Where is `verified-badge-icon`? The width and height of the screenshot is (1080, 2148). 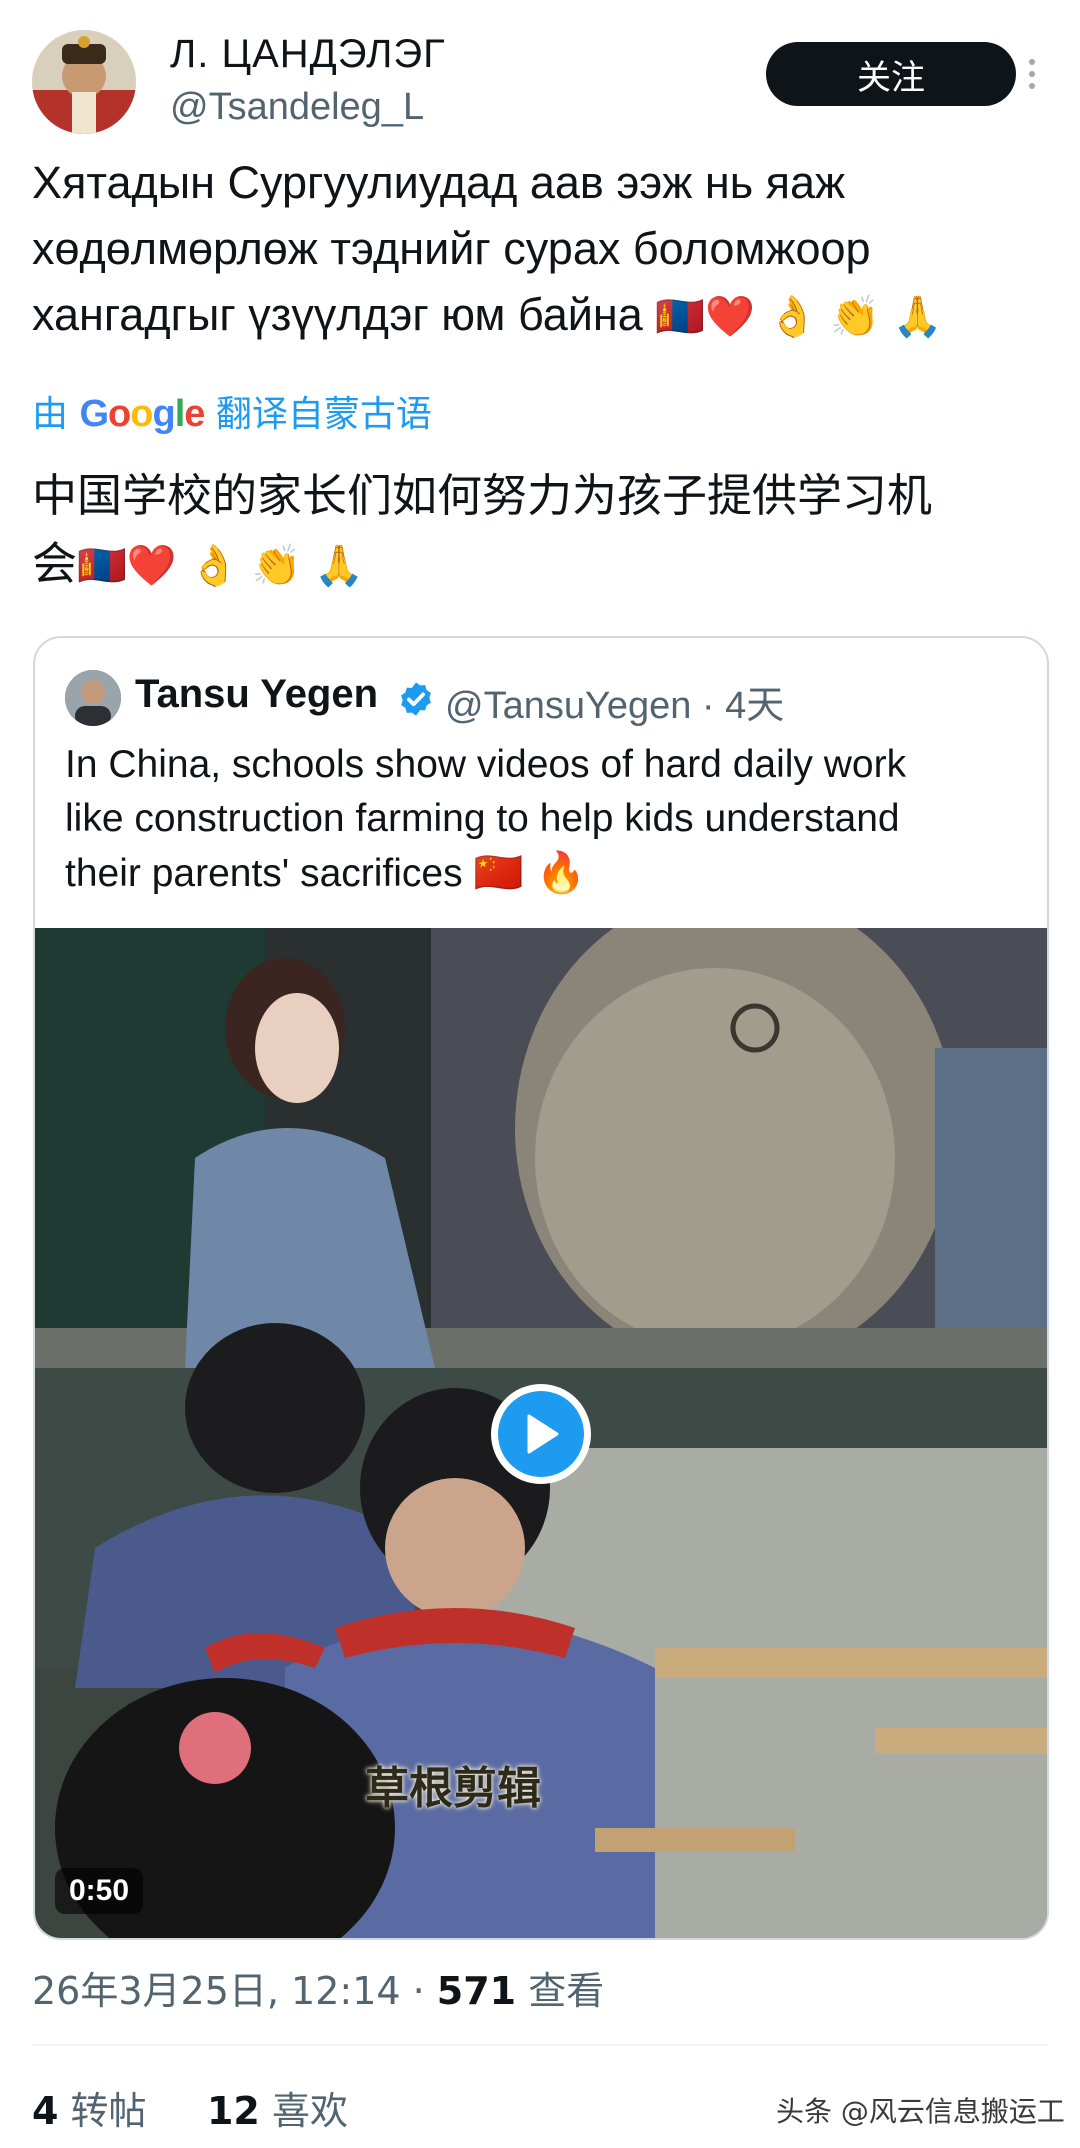
verified-badge-icon is located at coordinates (416, 699).